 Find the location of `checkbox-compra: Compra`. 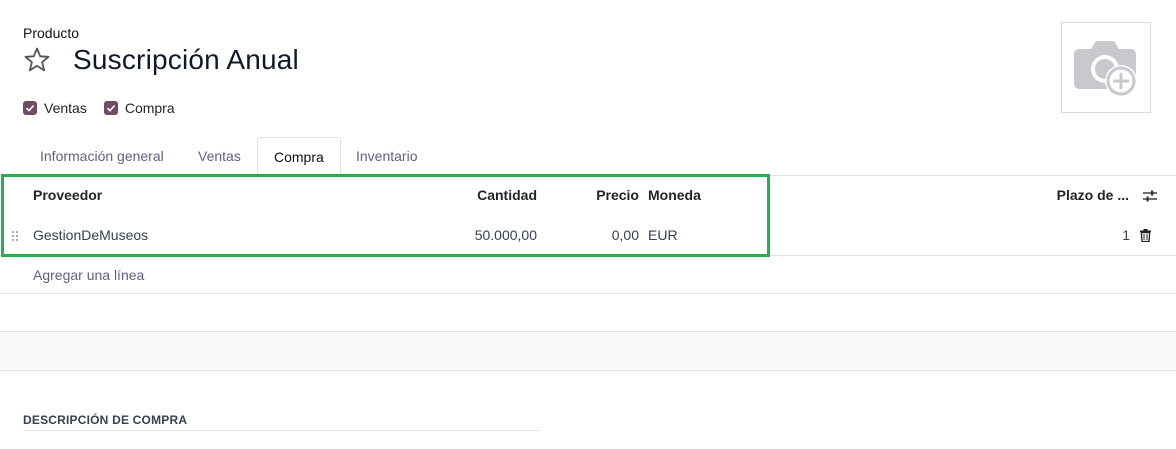

checkbox-compra: Compra is located at coordinates (139, 108).